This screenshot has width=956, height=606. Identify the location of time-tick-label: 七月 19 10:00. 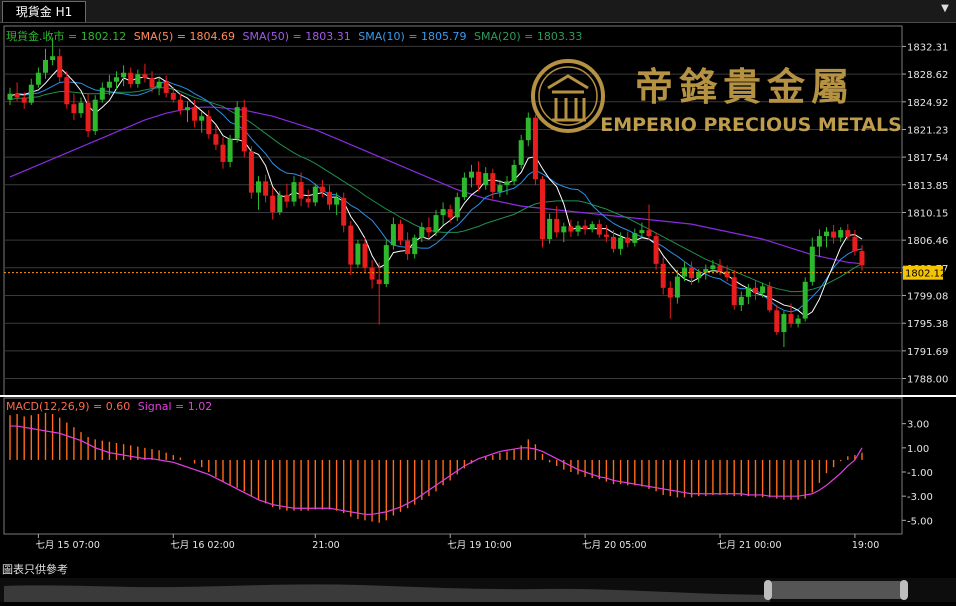
(479, 545).